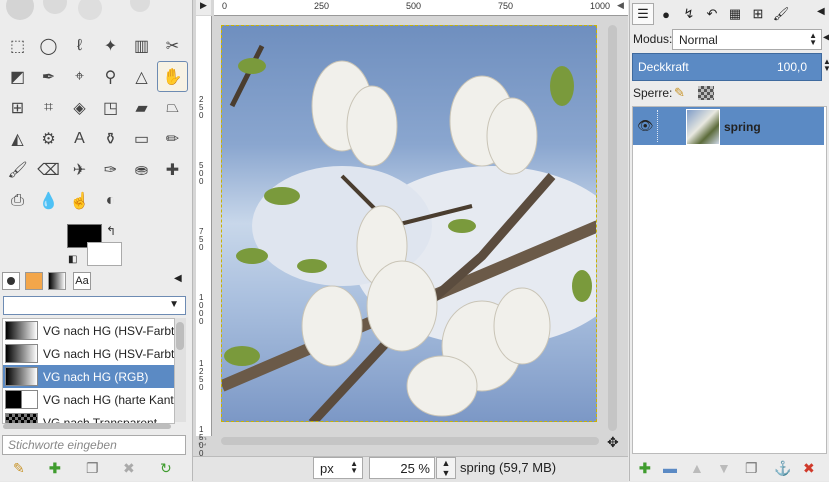 Image resolution: width=829 pixels, height=482 pixels. What do you see at coordinates (79, 107) in the screenshot?
I see `tool-rotate-icon: ◈` at bounding box center [79, 107].